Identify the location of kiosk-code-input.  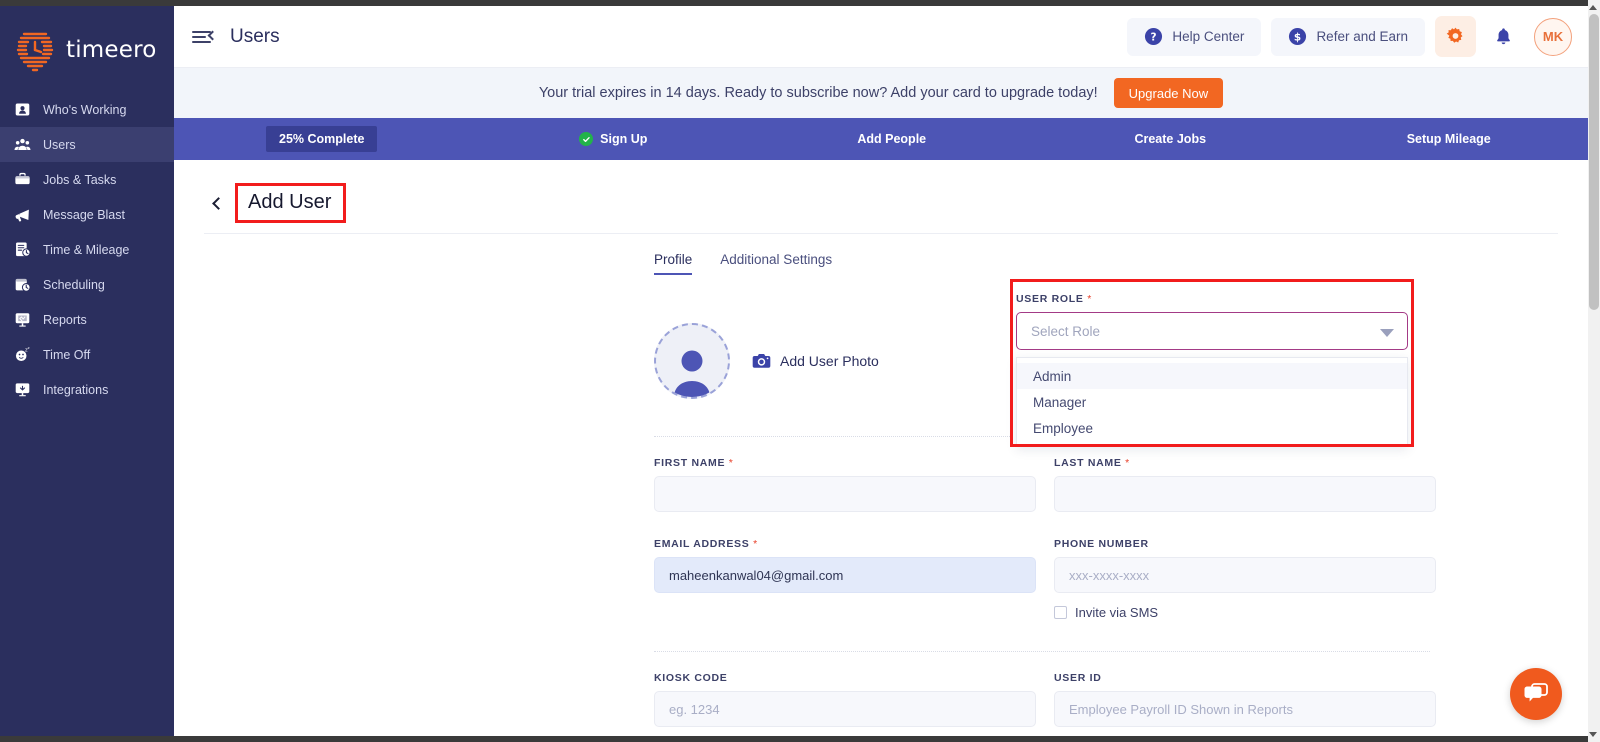
(845, 709).